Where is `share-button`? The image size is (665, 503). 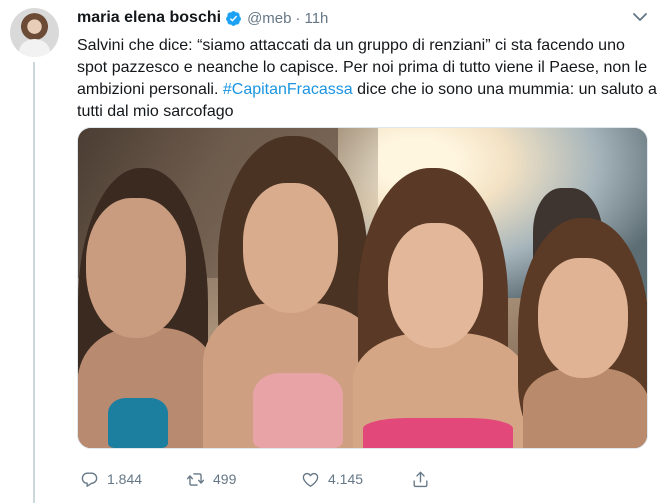
share-button is located at coordinates (420, 479).